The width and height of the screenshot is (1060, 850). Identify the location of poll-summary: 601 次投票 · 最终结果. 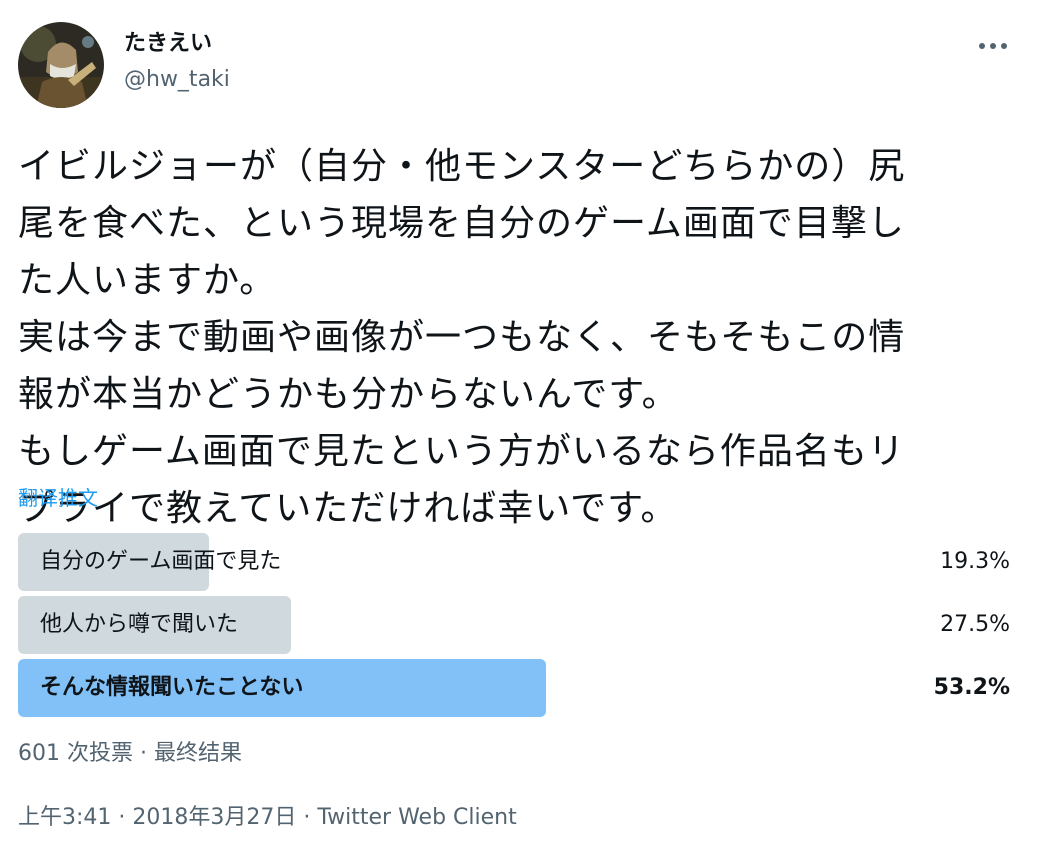
(130, 753).